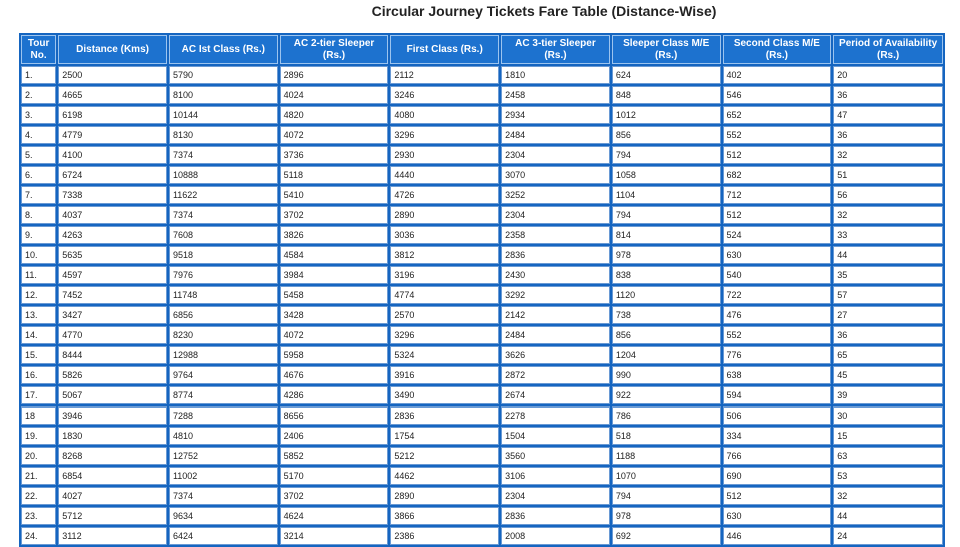 The image size is (960, 547). Describe the element at coordinates (445, 315) in the screenshot. I see `cell-first-class: 2570` at that location.